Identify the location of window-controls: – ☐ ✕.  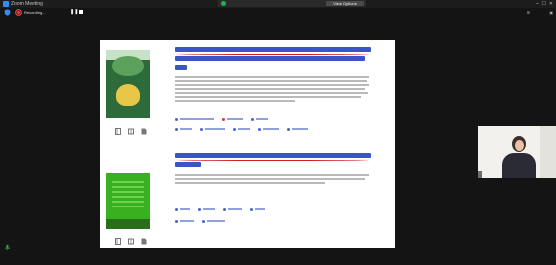
(544, 4).